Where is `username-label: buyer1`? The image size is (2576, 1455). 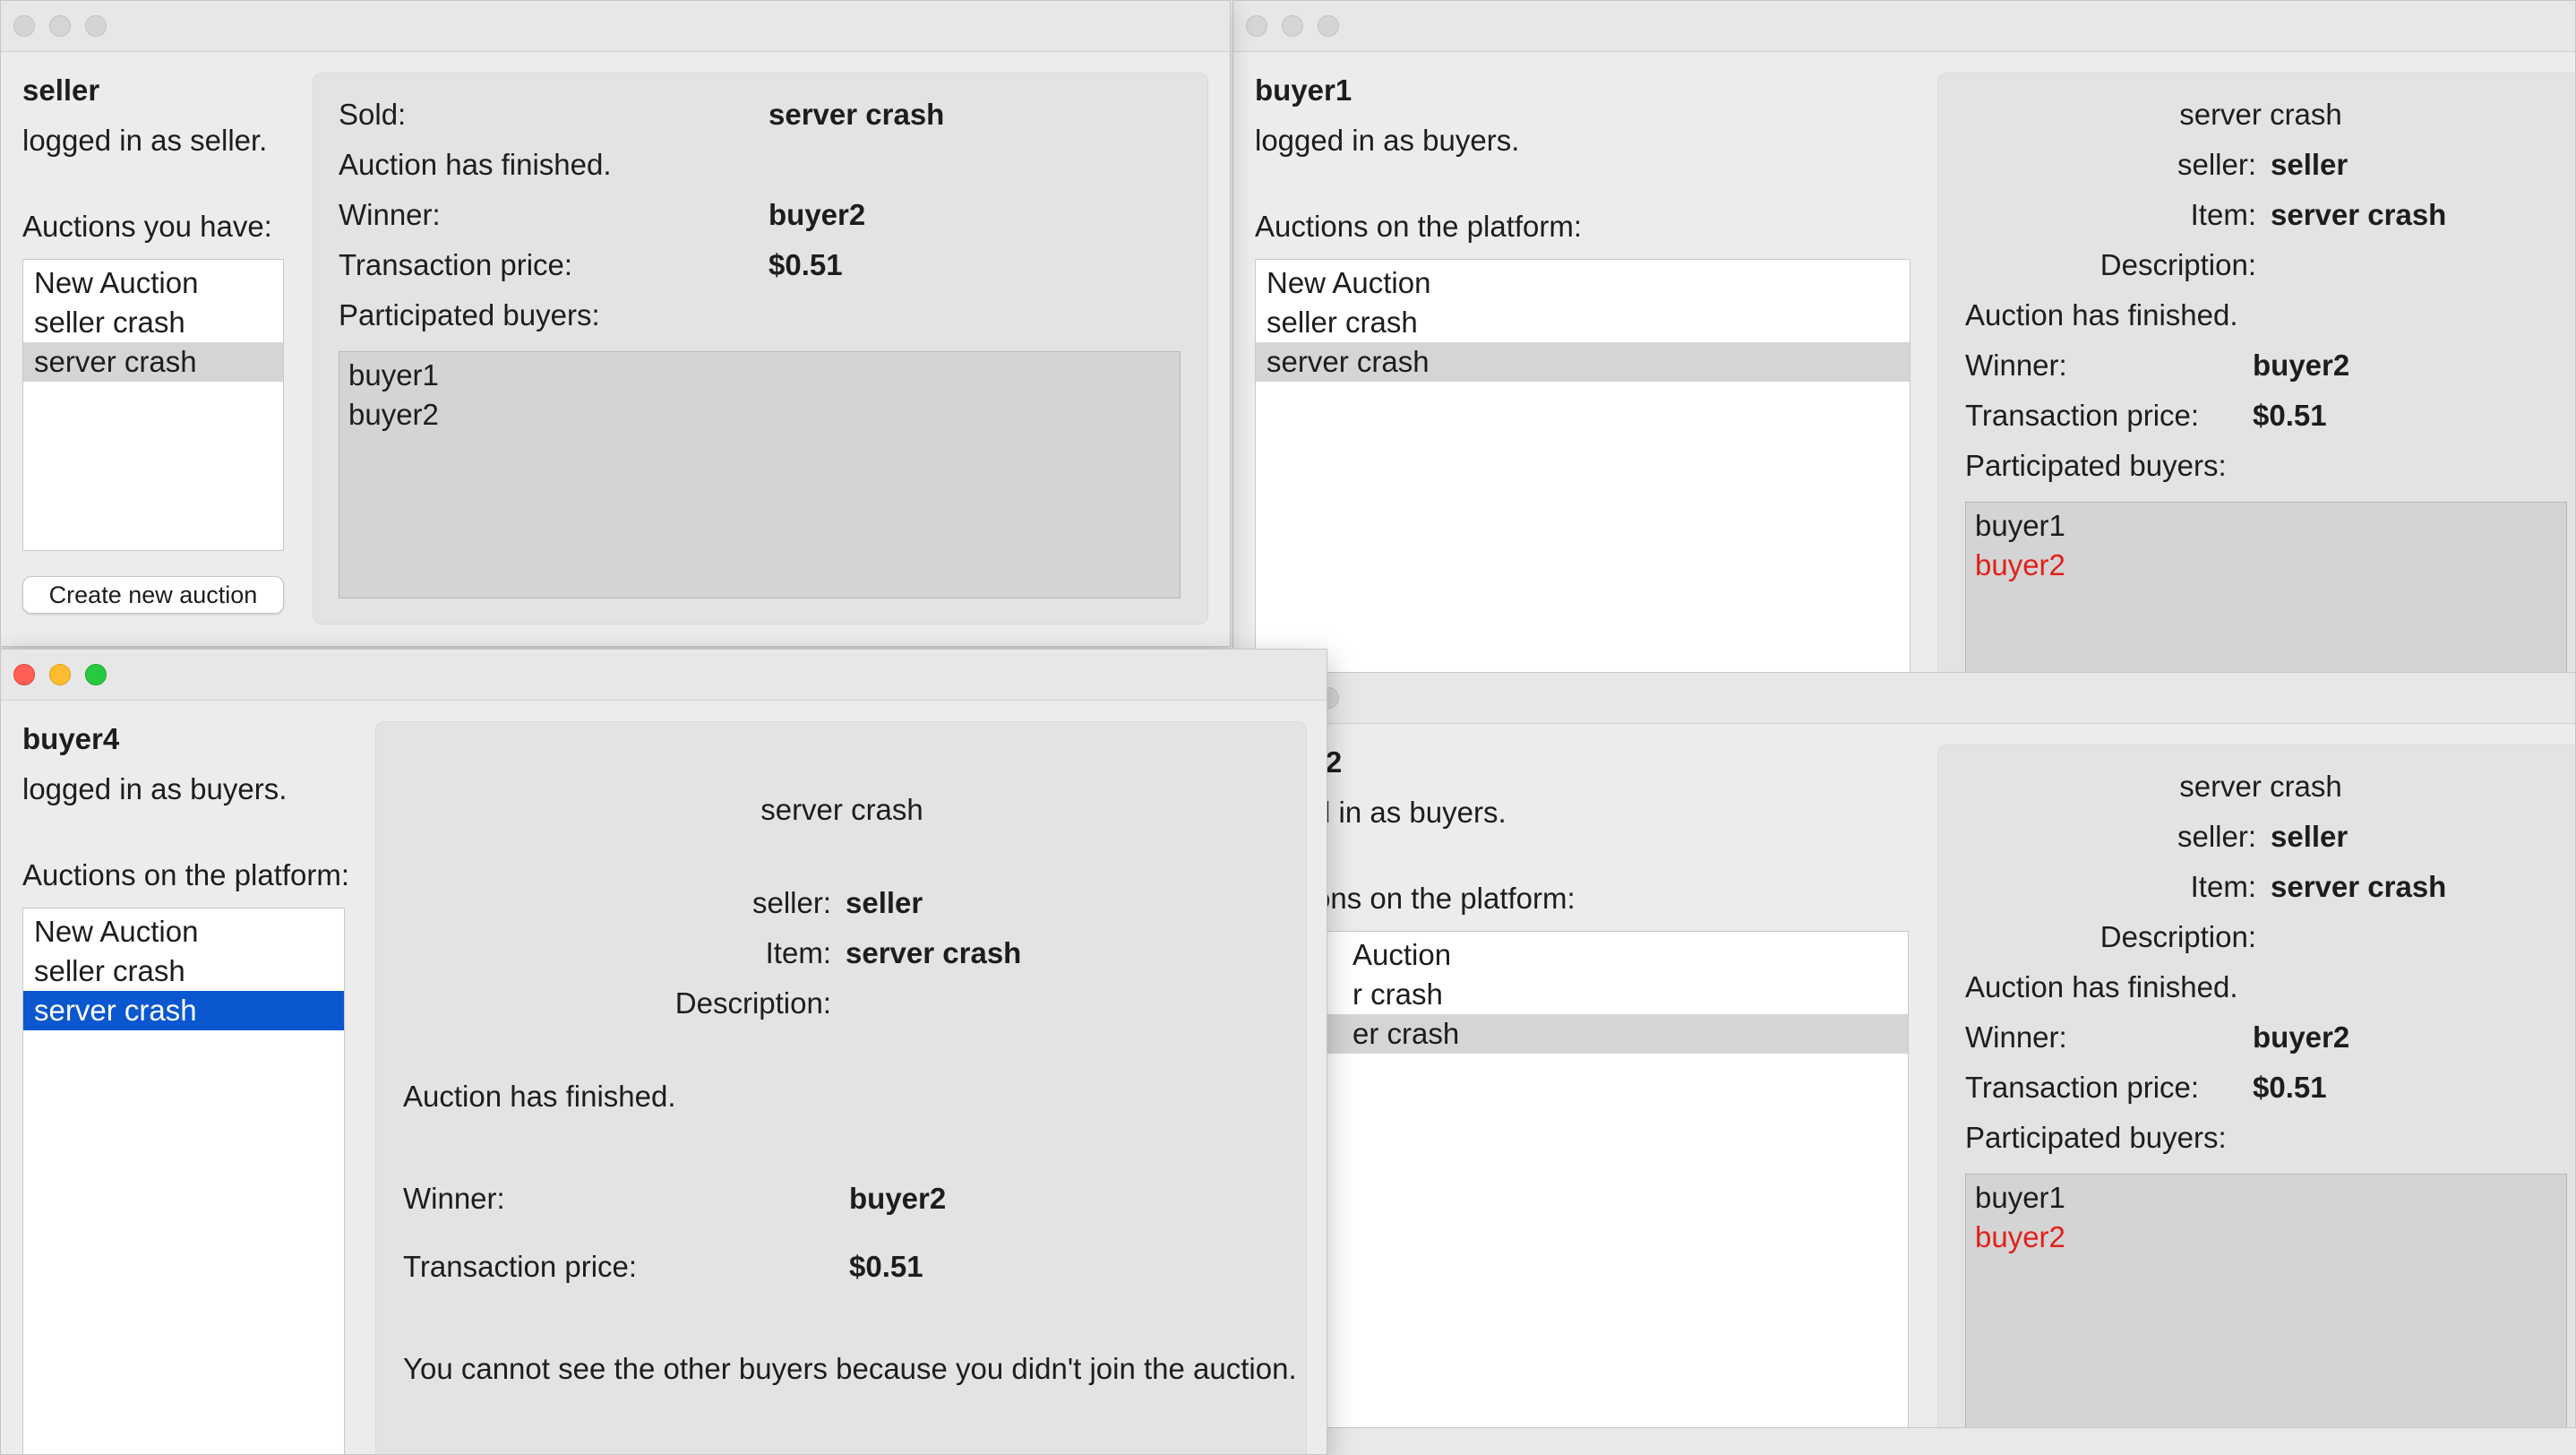
username-label: buyer1 is located at coordinates (1303, 90).